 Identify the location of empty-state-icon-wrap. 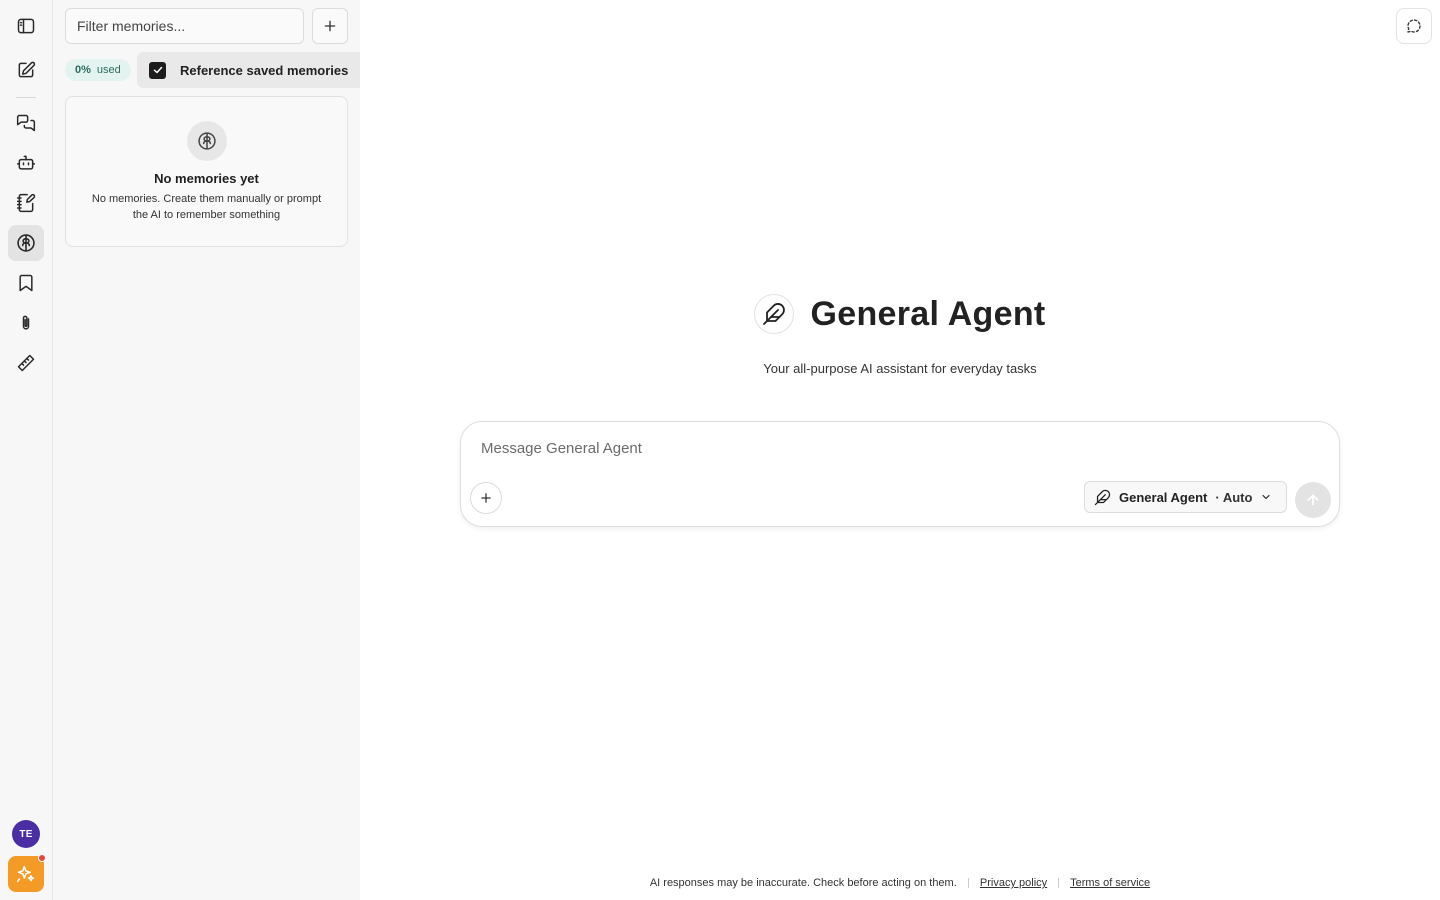
(206, 141).